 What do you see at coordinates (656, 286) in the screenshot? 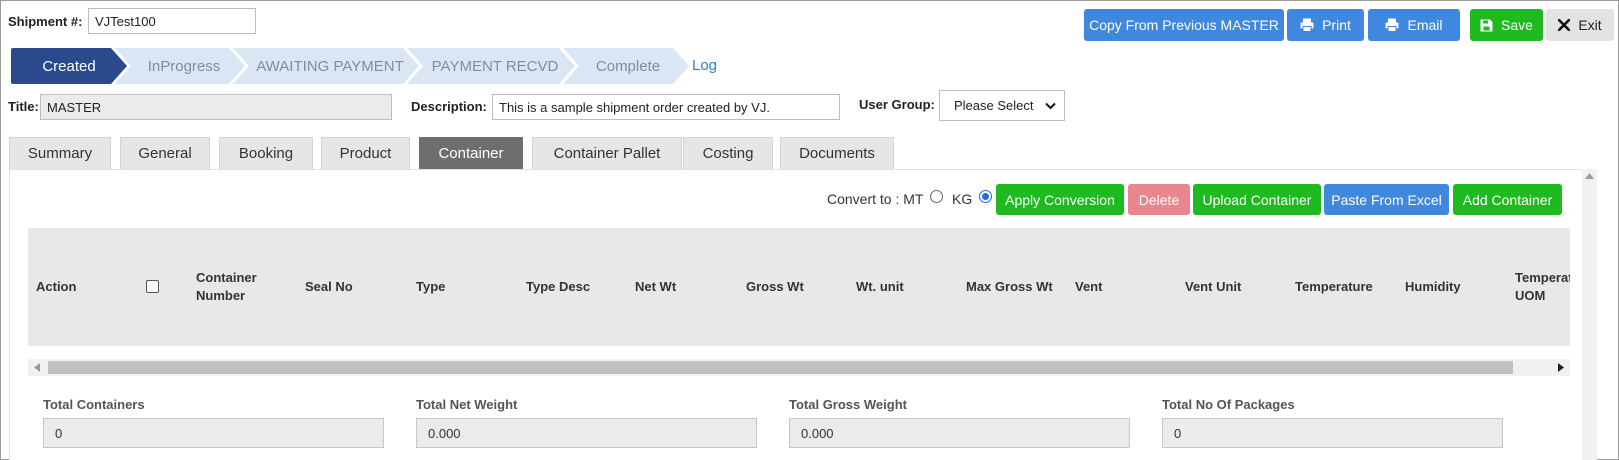
I see `column-header-net-wt: Net Wt` at bounding box center [656, 286].